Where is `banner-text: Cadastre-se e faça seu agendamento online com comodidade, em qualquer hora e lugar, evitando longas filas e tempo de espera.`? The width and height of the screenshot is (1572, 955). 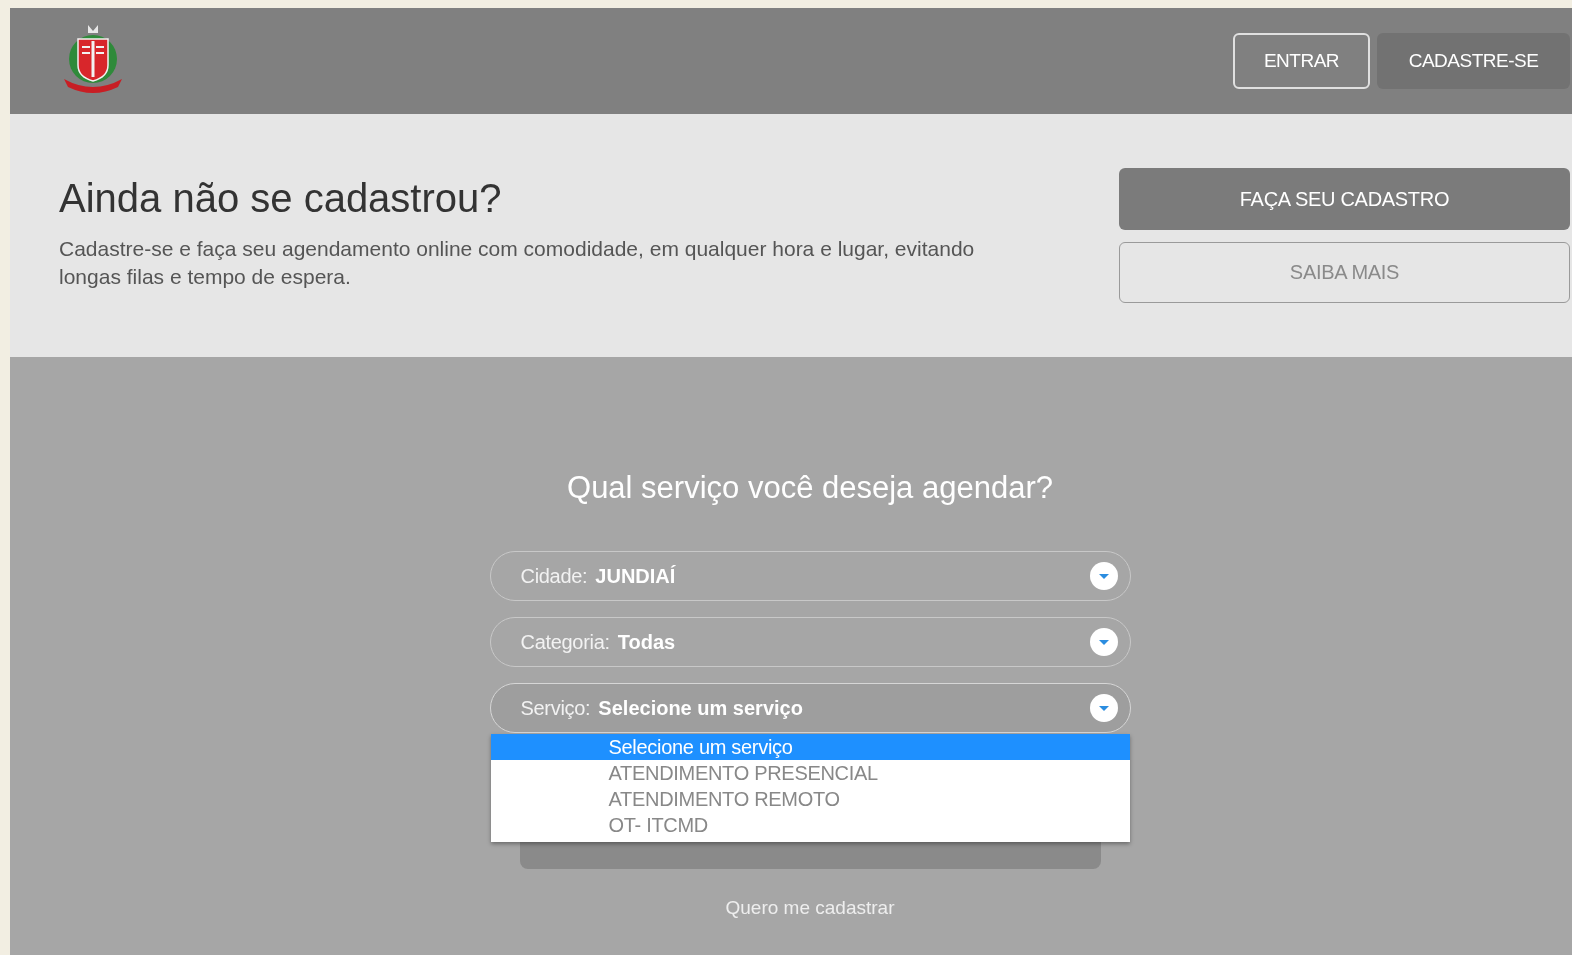 banner-text: Cadastre-se e faça seu agendamento online com comodidade, em qualquer hora e lugar, evitando longas filas e tempo de espera. is located at coordinates (517, 263).